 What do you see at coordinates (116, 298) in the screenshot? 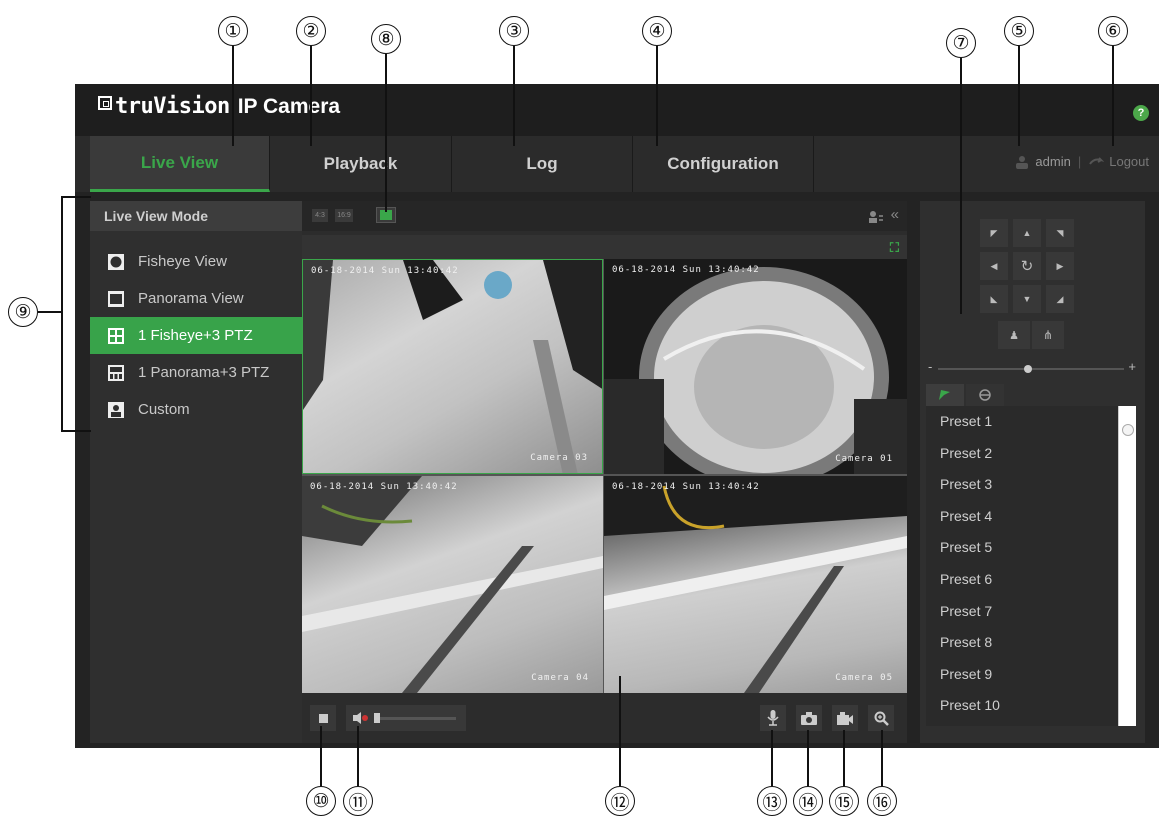
I see `panorama-icon` at bounding box center [116, 298].